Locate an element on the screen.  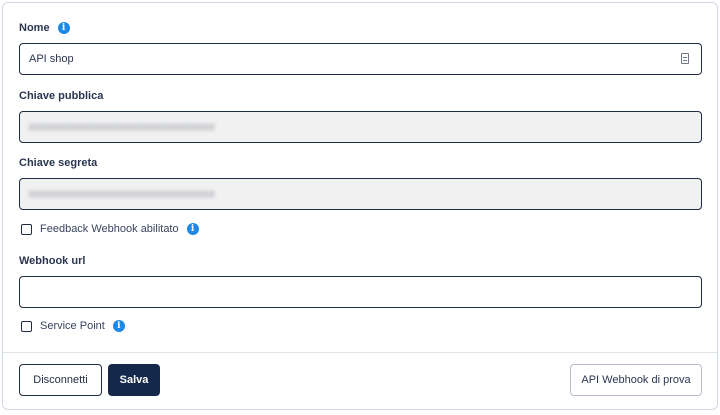
service-point-row: Service Point i is located at coordinates (73, 326).